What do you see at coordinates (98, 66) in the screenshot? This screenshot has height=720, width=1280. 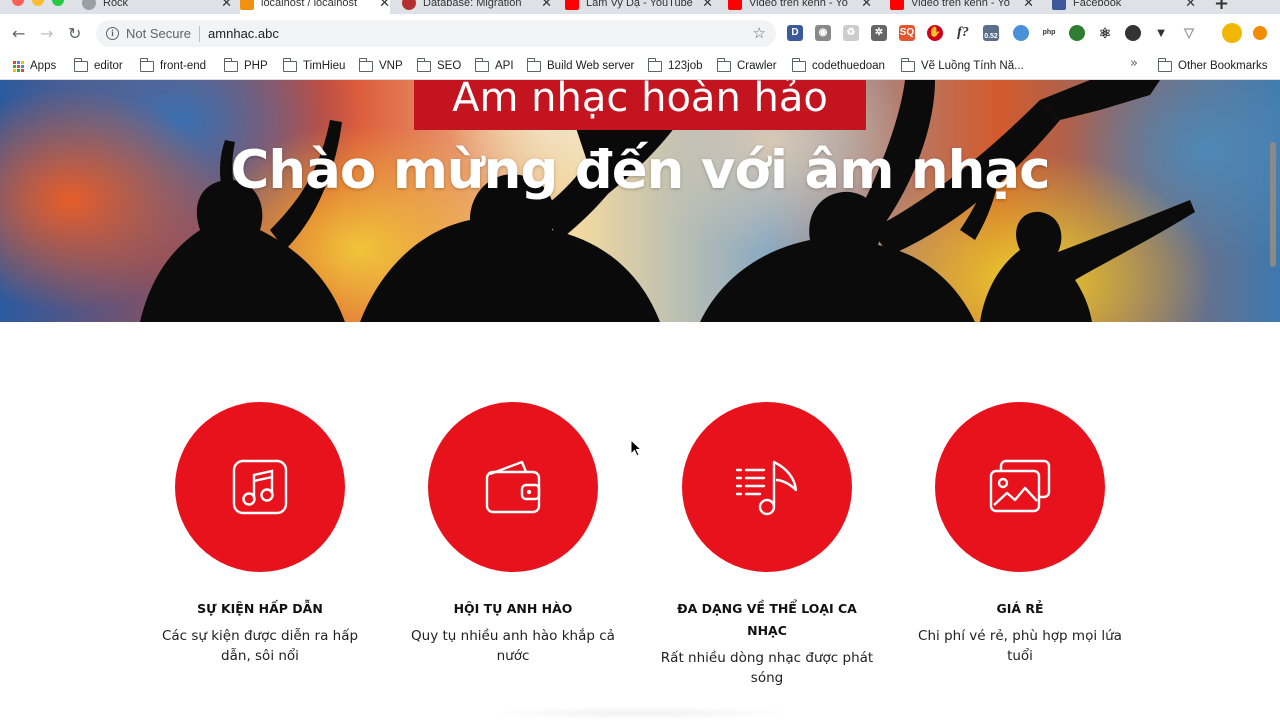 I see `bookmark-folder-editor: editor` at bounding box center [98, 66].